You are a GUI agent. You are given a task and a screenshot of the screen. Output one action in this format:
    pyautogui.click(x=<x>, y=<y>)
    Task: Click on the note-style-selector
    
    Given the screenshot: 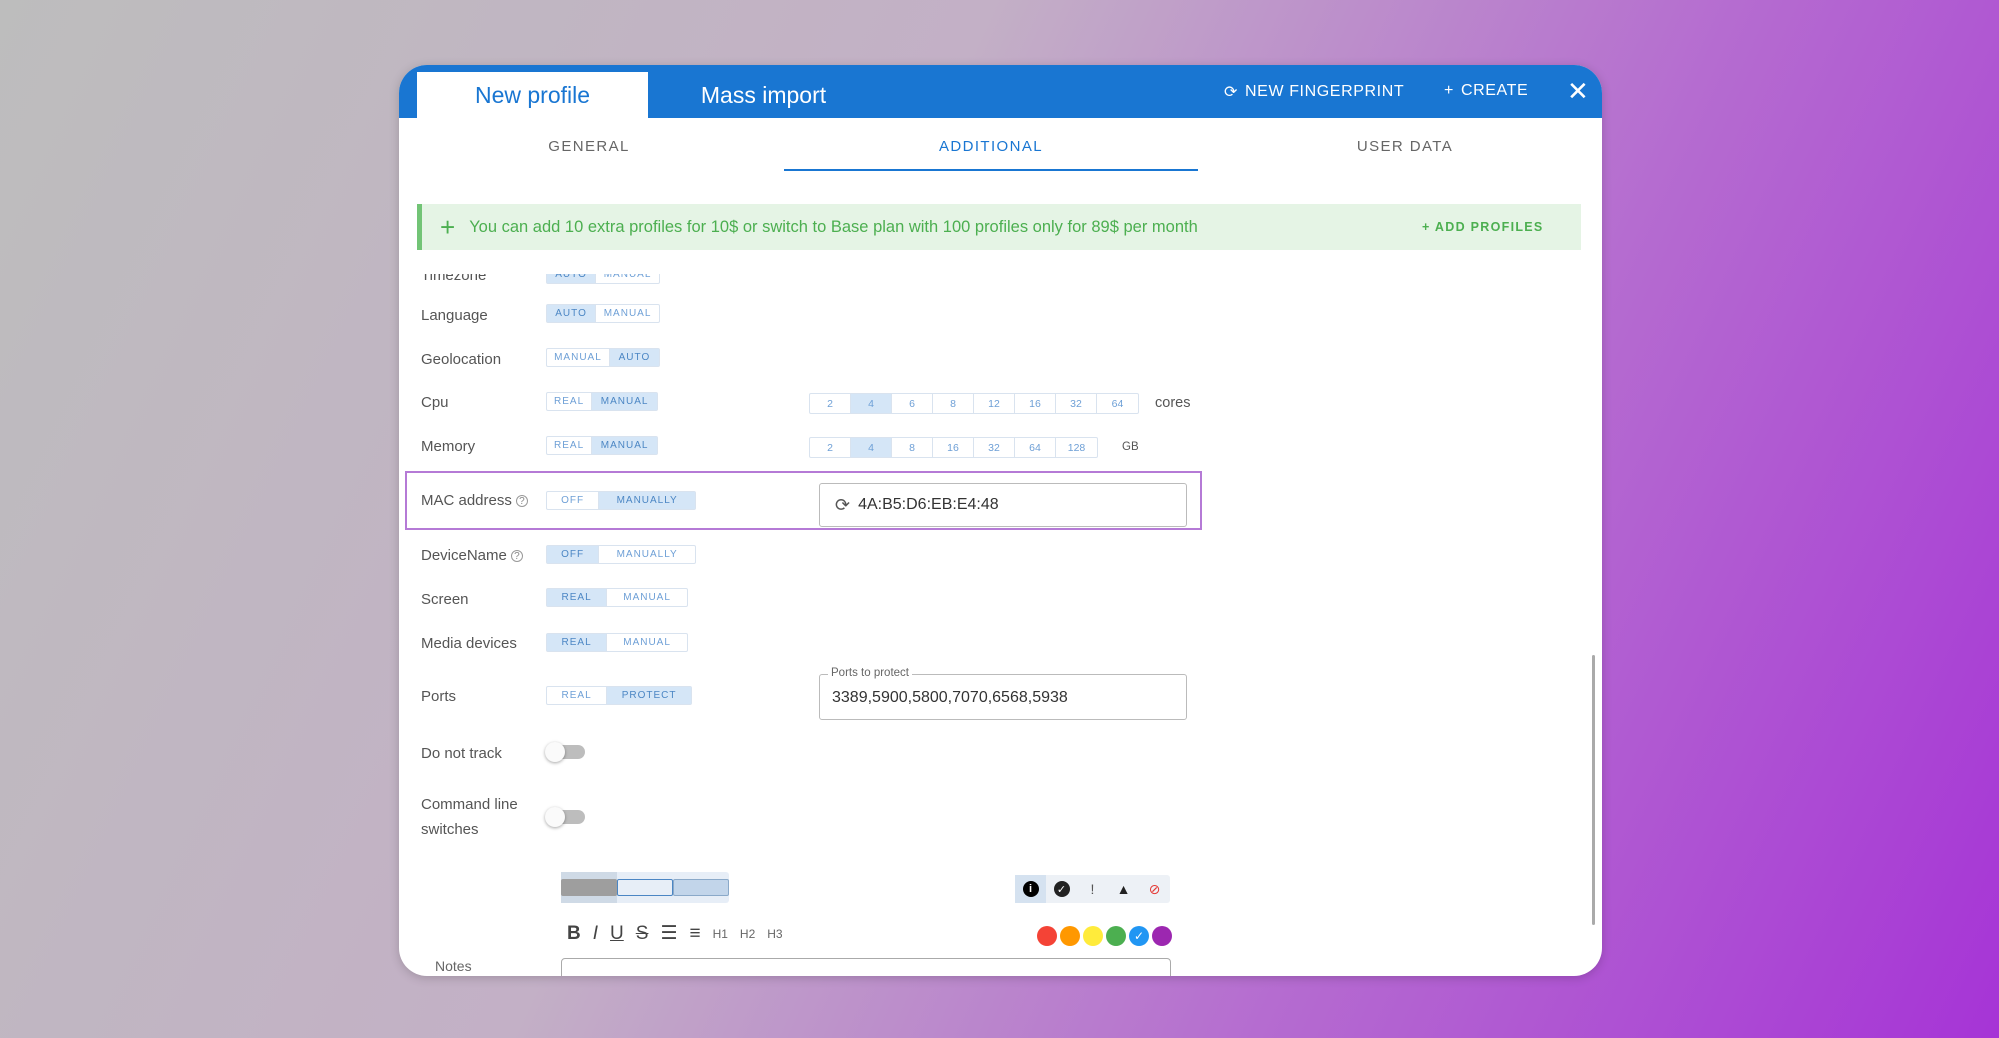 What is the action you would take?
    pyautogui.click(x=645, y=887)
    